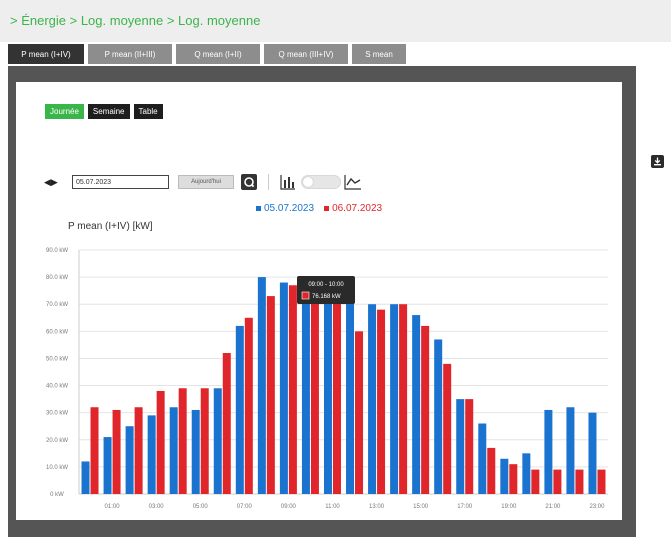 This screenshot has width=671, height=542. What do you see at coordinates (57, 278) in the screenshot?
I see `y-tick-label: 80.0 kW` at bounding box center [57, 278].